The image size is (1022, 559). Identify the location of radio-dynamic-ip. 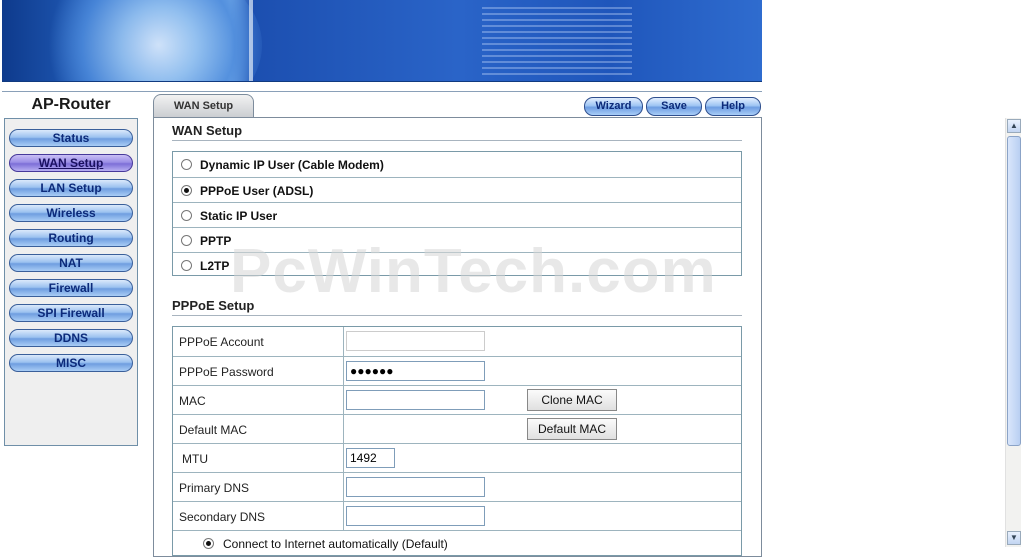
(186, 164).